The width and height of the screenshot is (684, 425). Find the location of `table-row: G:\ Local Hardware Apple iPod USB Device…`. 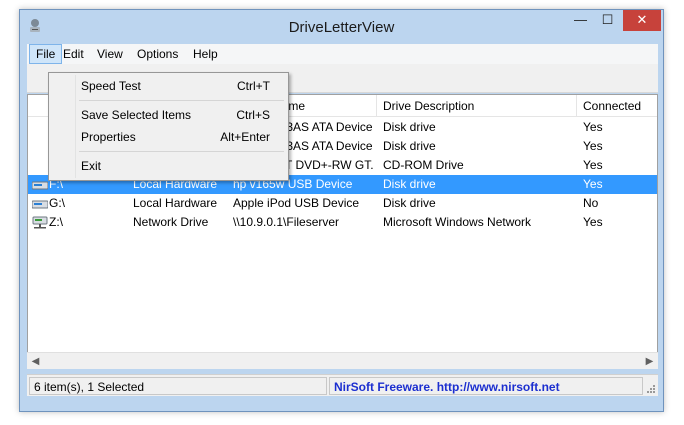

table-row: G:\ Local Hardware Apple iPod USB Device… is located at coordinates (342, 203).